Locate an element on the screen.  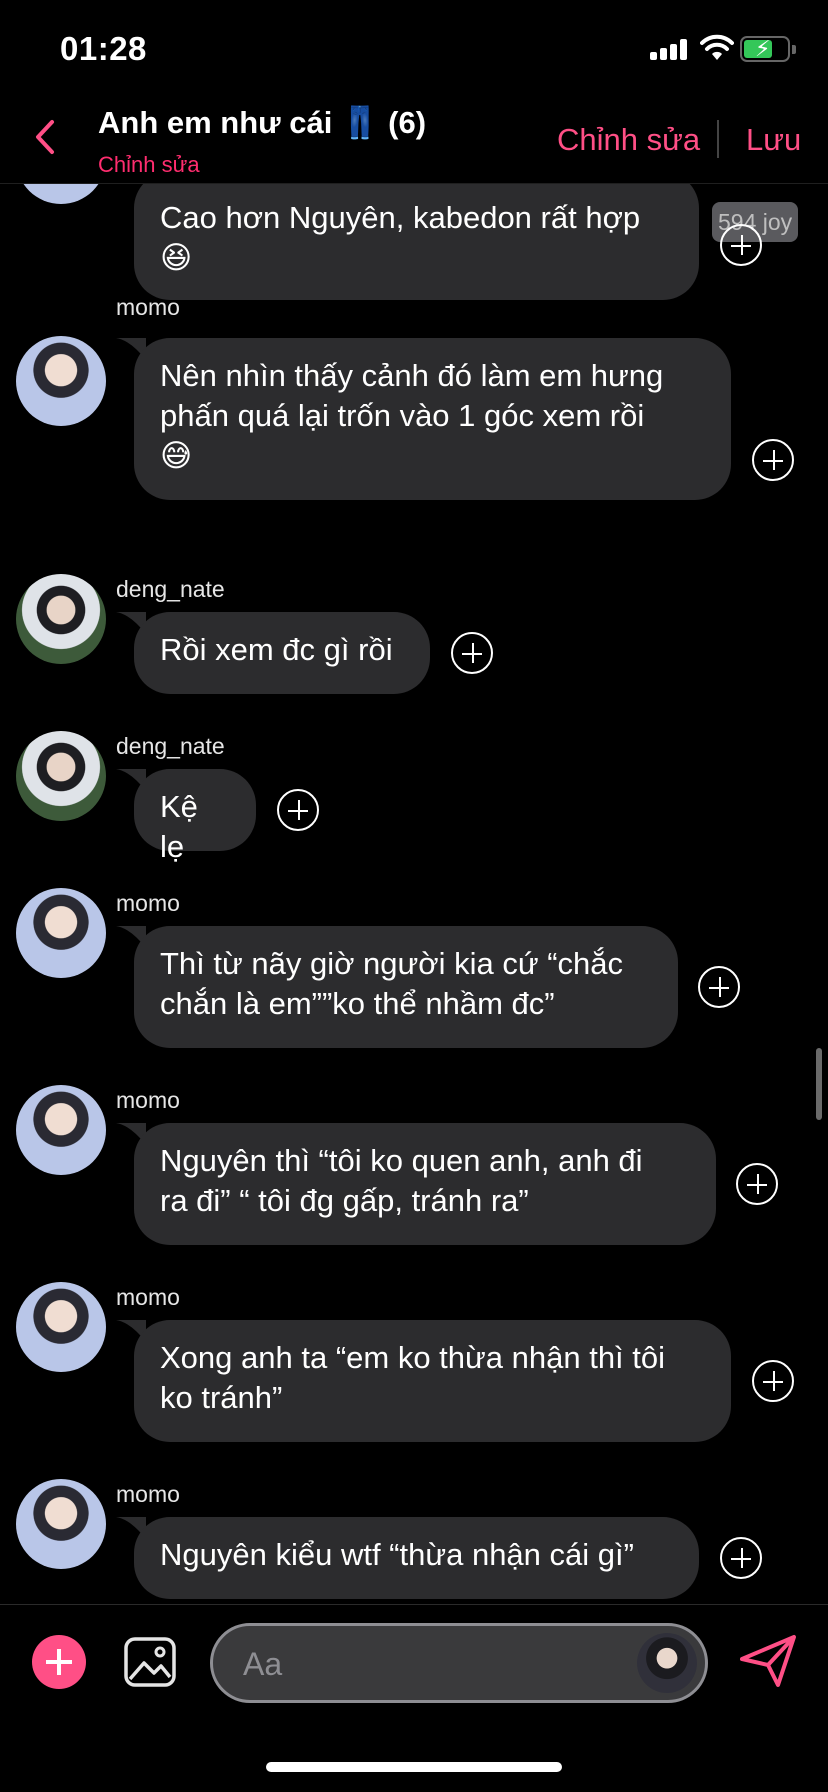
message-bubble: Nguyên kiểu wtf “thừa nhận cái gì” is located at coordinates (416, 1558).